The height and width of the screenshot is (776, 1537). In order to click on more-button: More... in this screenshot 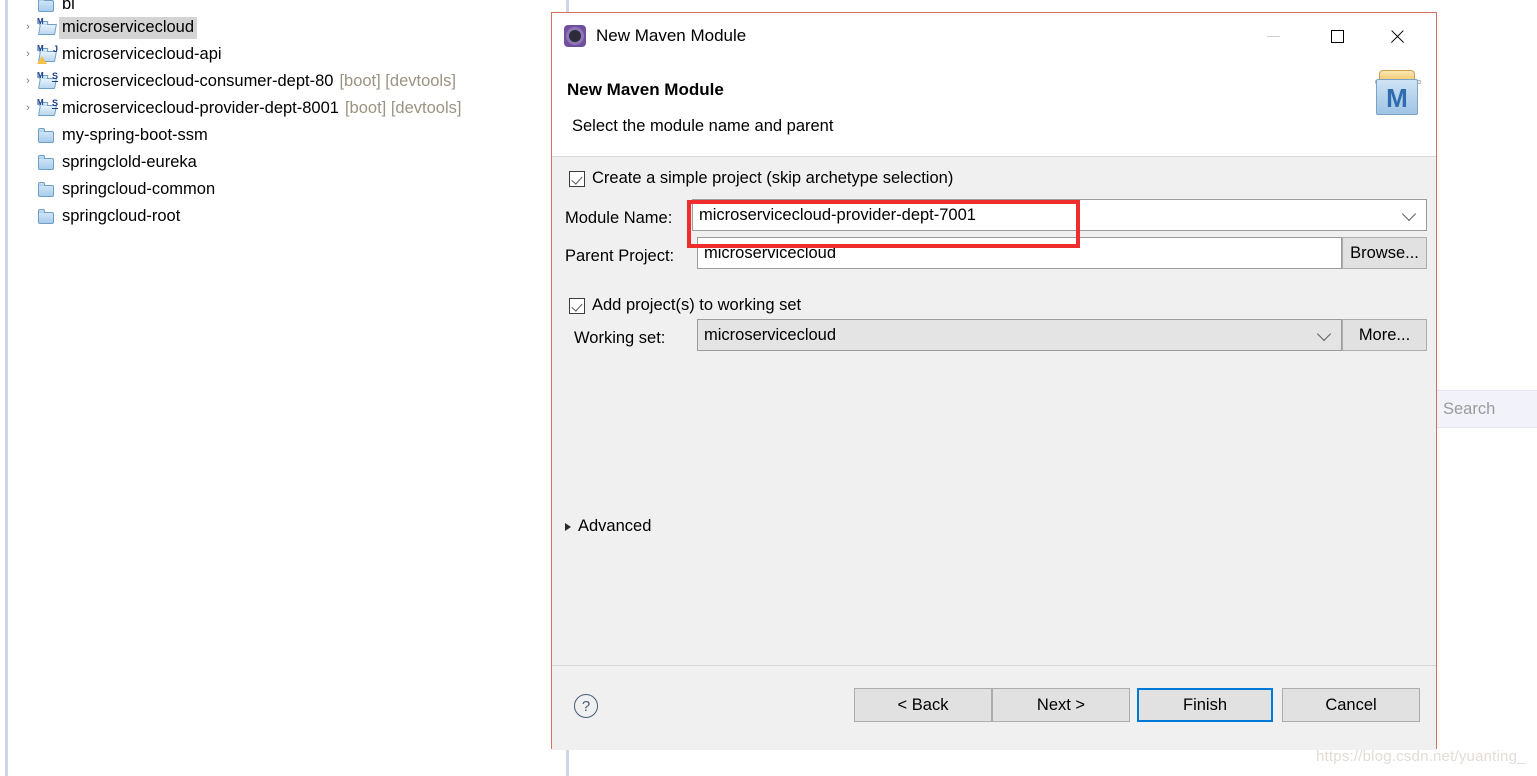, I will do `click(1384, 335)`.